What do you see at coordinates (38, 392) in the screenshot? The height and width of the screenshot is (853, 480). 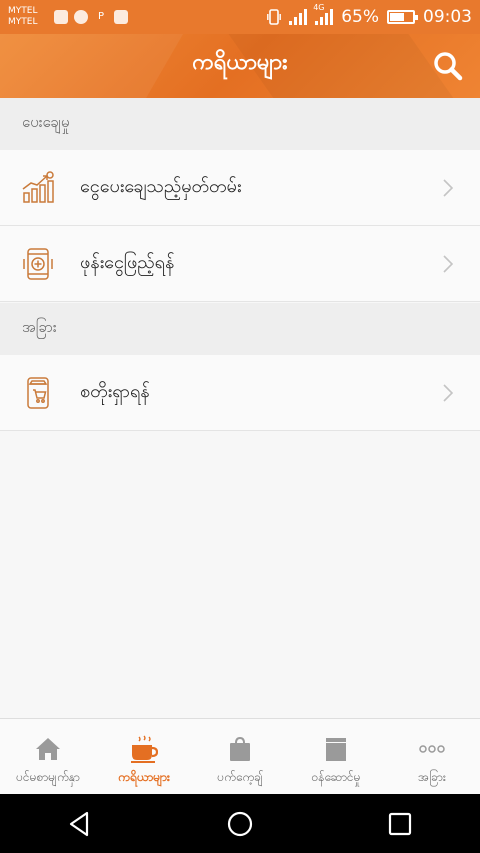 I see `store-icon` at bounding box center [38, 392].